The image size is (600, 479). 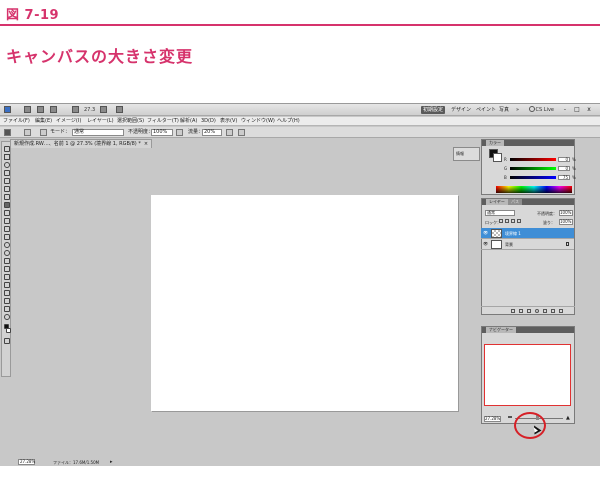 I want to click on trash-icon, so click(x=561, y=311).